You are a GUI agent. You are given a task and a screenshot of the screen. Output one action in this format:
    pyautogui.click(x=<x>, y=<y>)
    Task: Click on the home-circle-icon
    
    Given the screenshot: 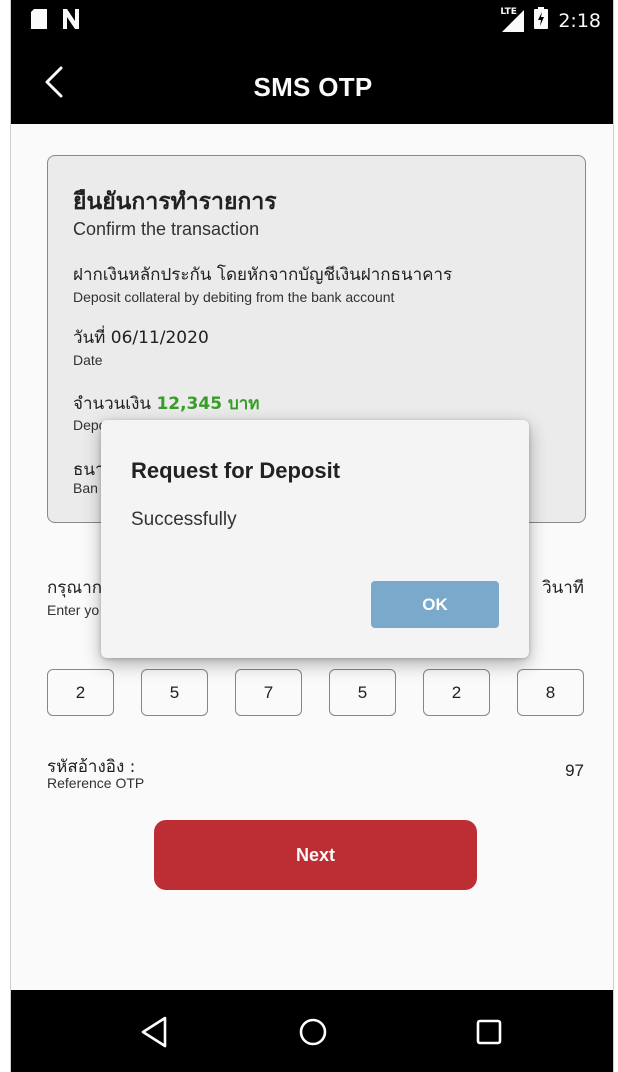 What is the action you would take?
    pyautogui.click(x=313, y=1032)
    